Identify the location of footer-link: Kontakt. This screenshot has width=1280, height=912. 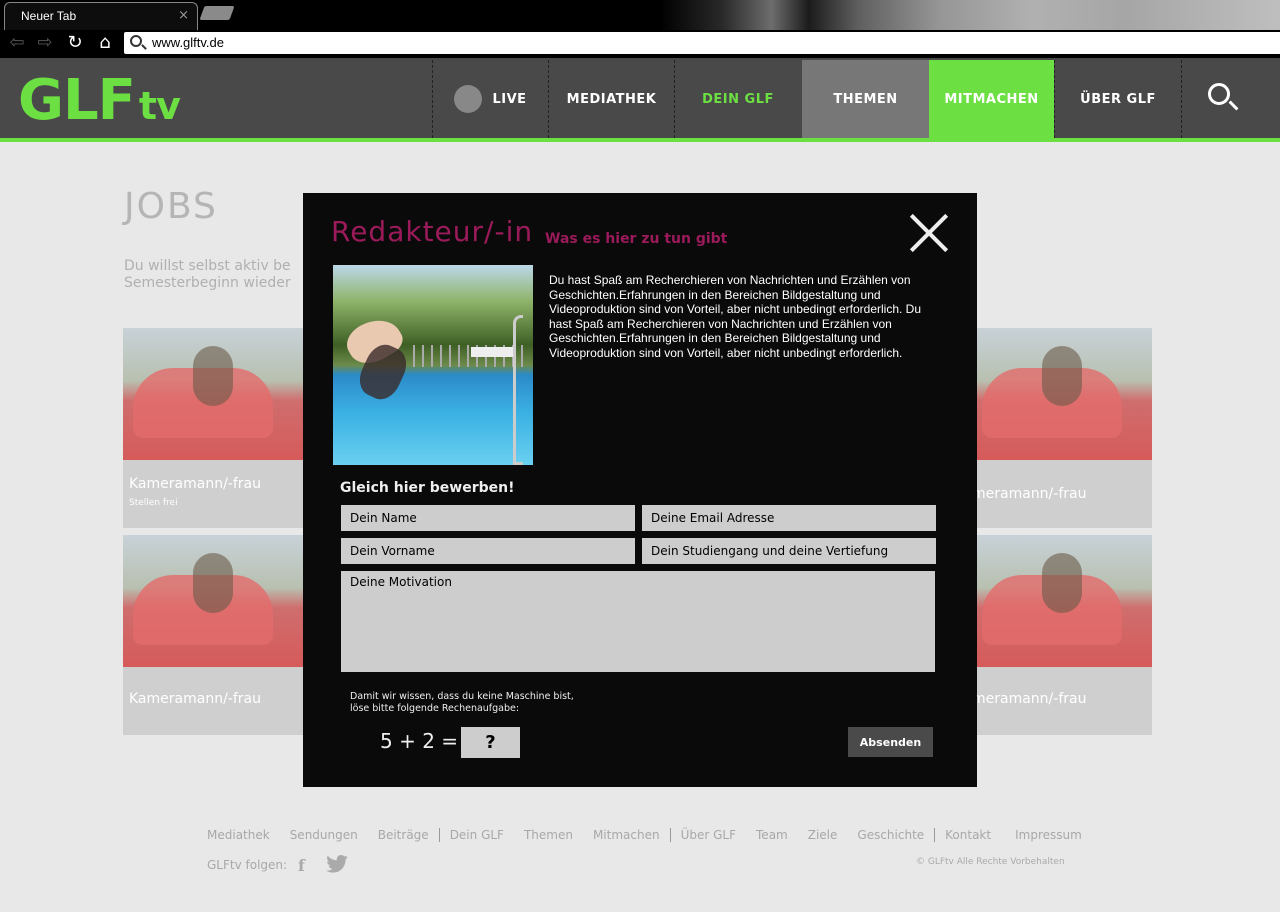
(967, 835).